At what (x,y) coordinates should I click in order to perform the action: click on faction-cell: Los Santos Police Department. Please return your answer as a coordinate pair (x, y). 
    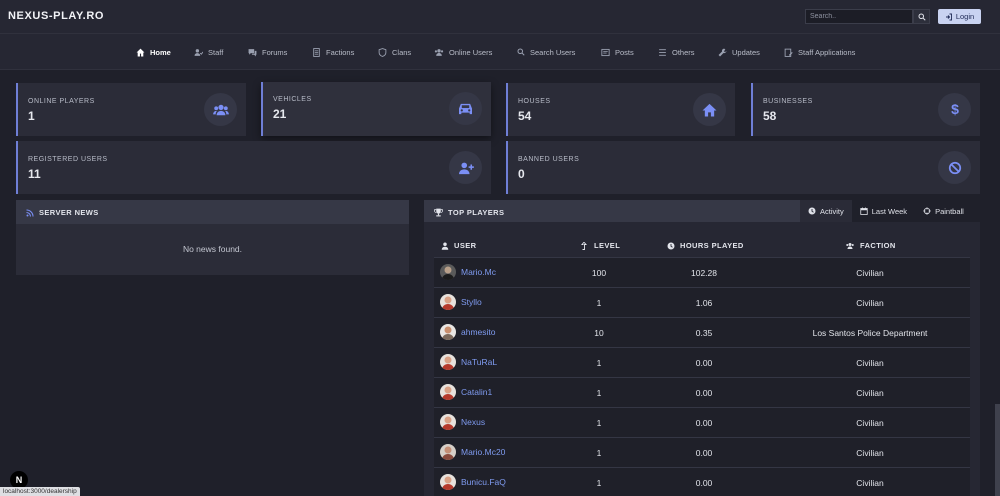
    Looking at the image, I should click on (870, 333).